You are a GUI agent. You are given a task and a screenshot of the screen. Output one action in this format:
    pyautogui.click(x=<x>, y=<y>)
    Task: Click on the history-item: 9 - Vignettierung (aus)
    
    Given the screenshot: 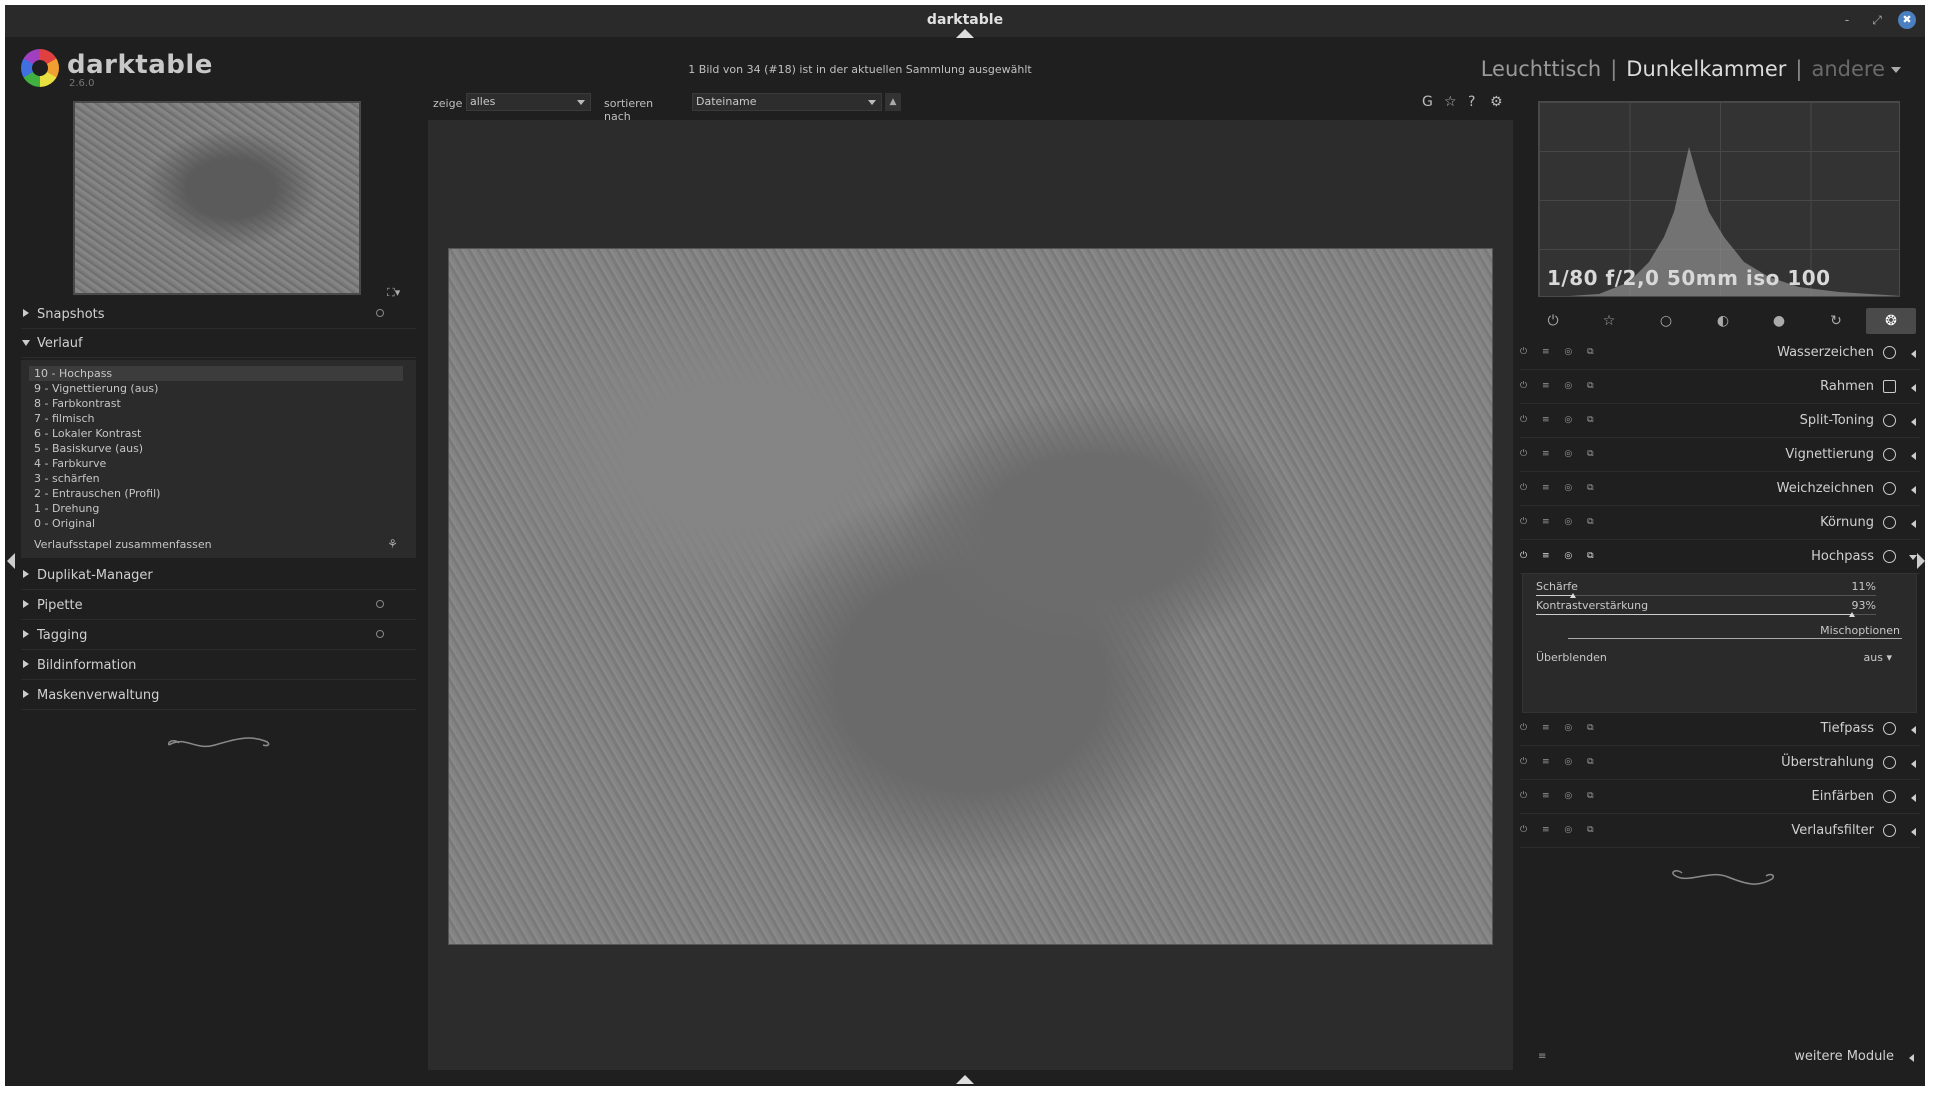 What is the action you would take?
    pyautogui.click(x=216, y=388)
    